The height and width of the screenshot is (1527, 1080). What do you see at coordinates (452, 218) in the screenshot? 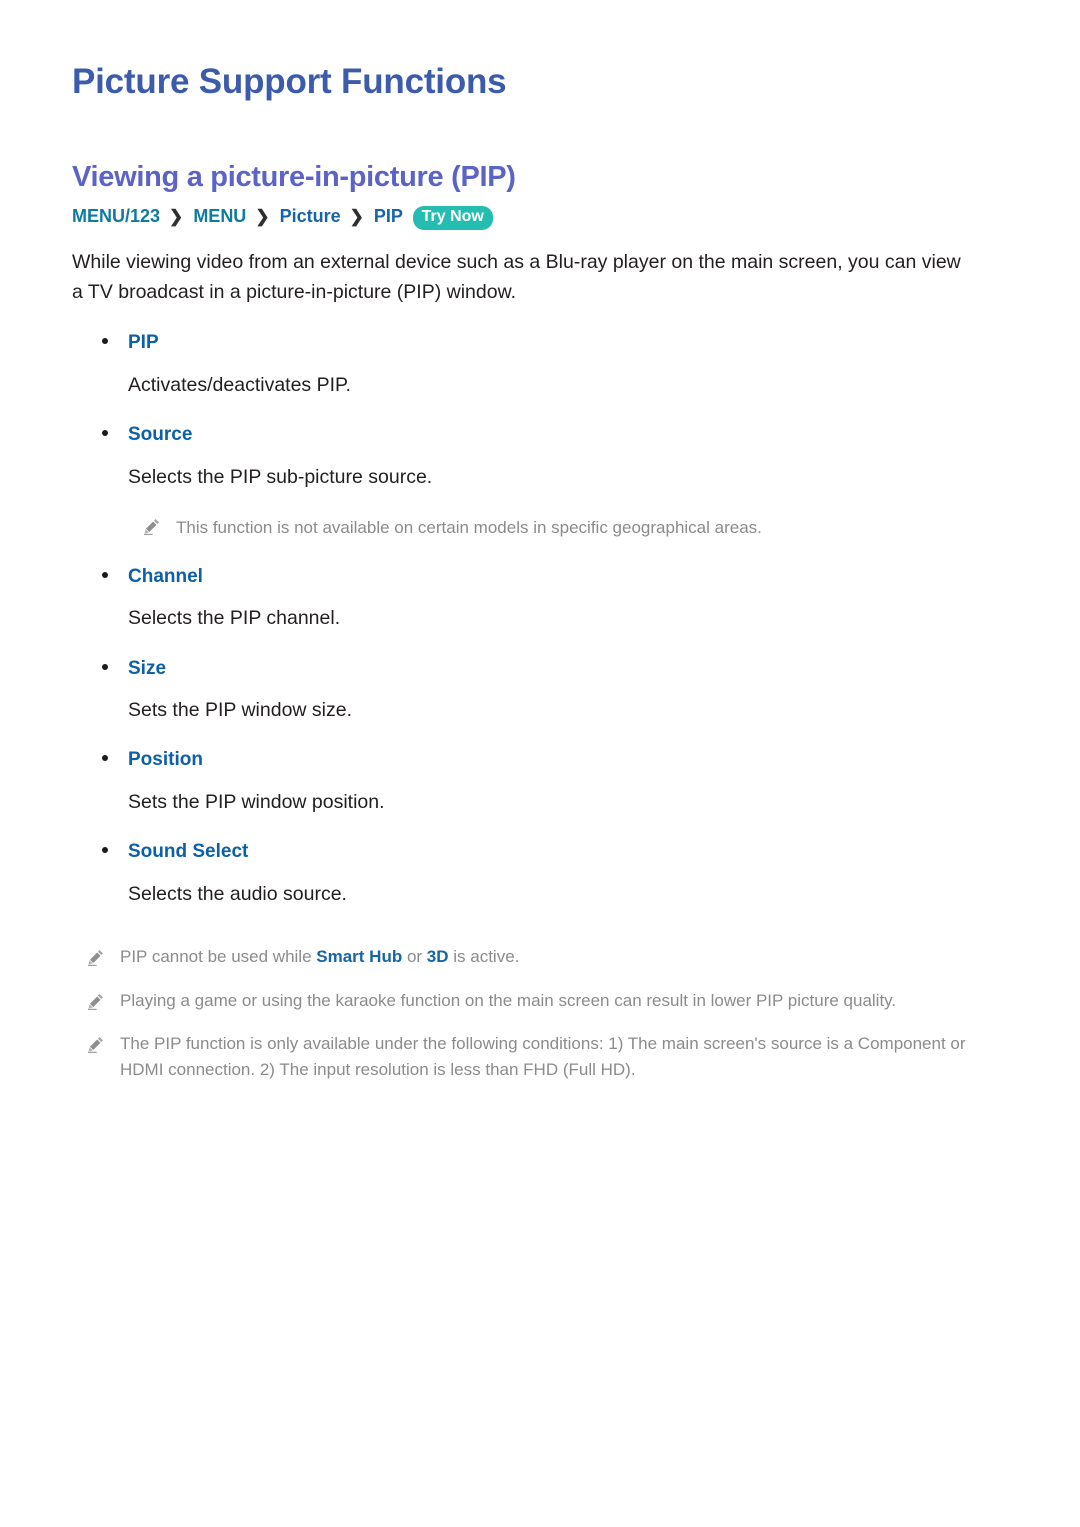
I see `try-now-badge: Try Now` at bounding box center [452, 218].